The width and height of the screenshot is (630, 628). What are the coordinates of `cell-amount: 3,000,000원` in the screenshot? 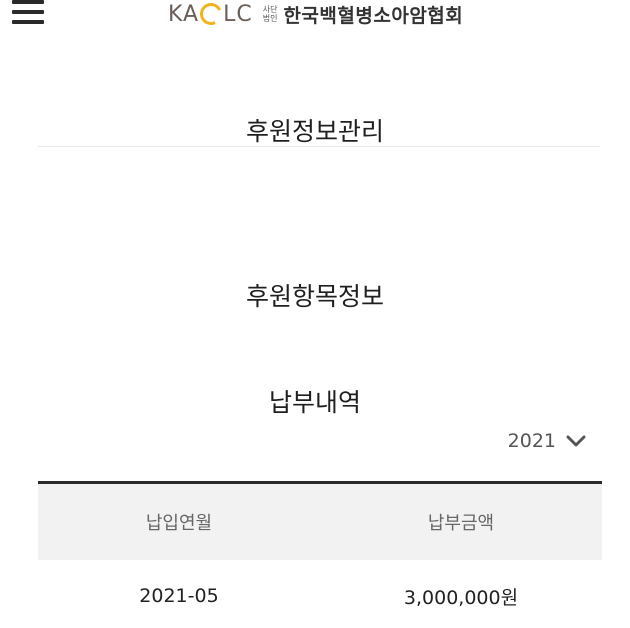 It's located at (461, 597).